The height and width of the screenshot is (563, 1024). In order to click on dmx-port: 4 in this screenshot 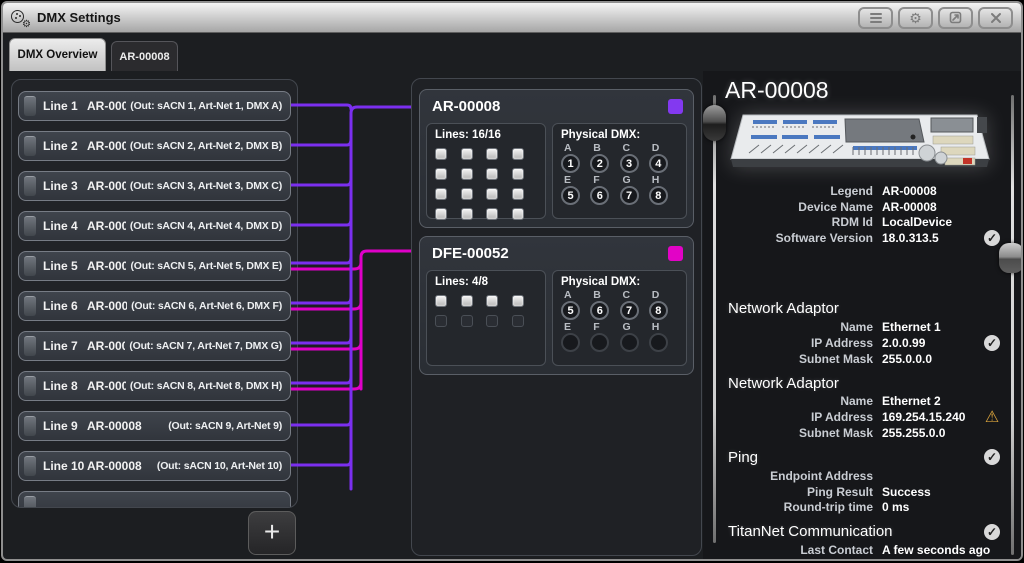, I will do `click(658, 163)`.